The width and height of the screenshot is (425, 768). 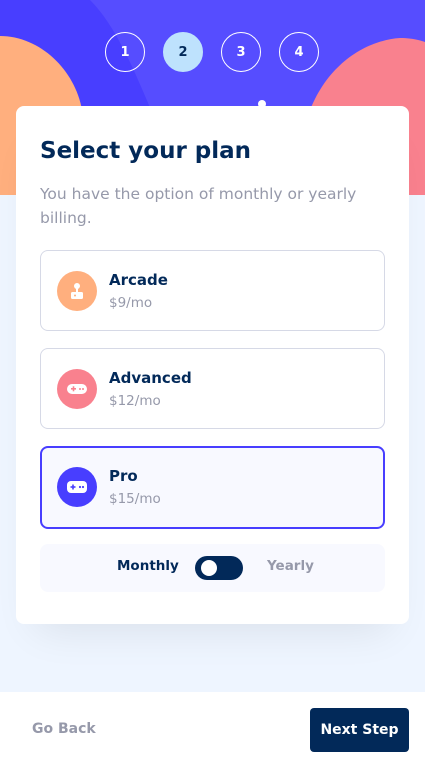 What do you see at coordinates (125, 52) in the screenshot?
I see `step-1: 1` at bounding box center [125, 52].